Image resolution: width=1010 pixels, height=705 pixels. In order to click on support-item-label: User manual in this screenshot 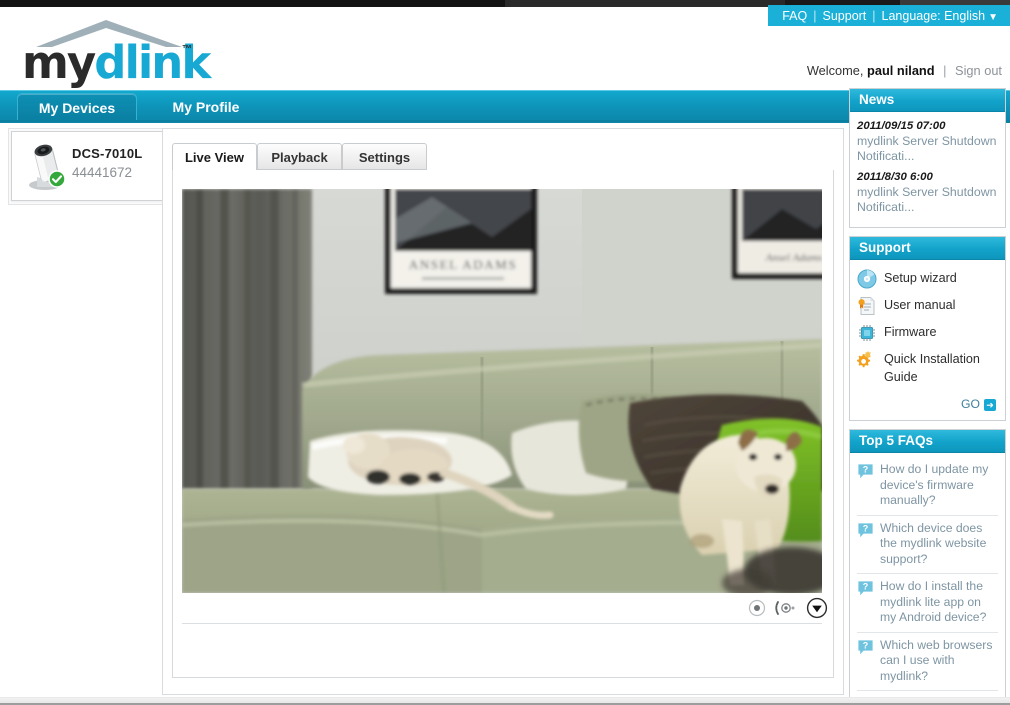, I will do `click(920, 305)`.